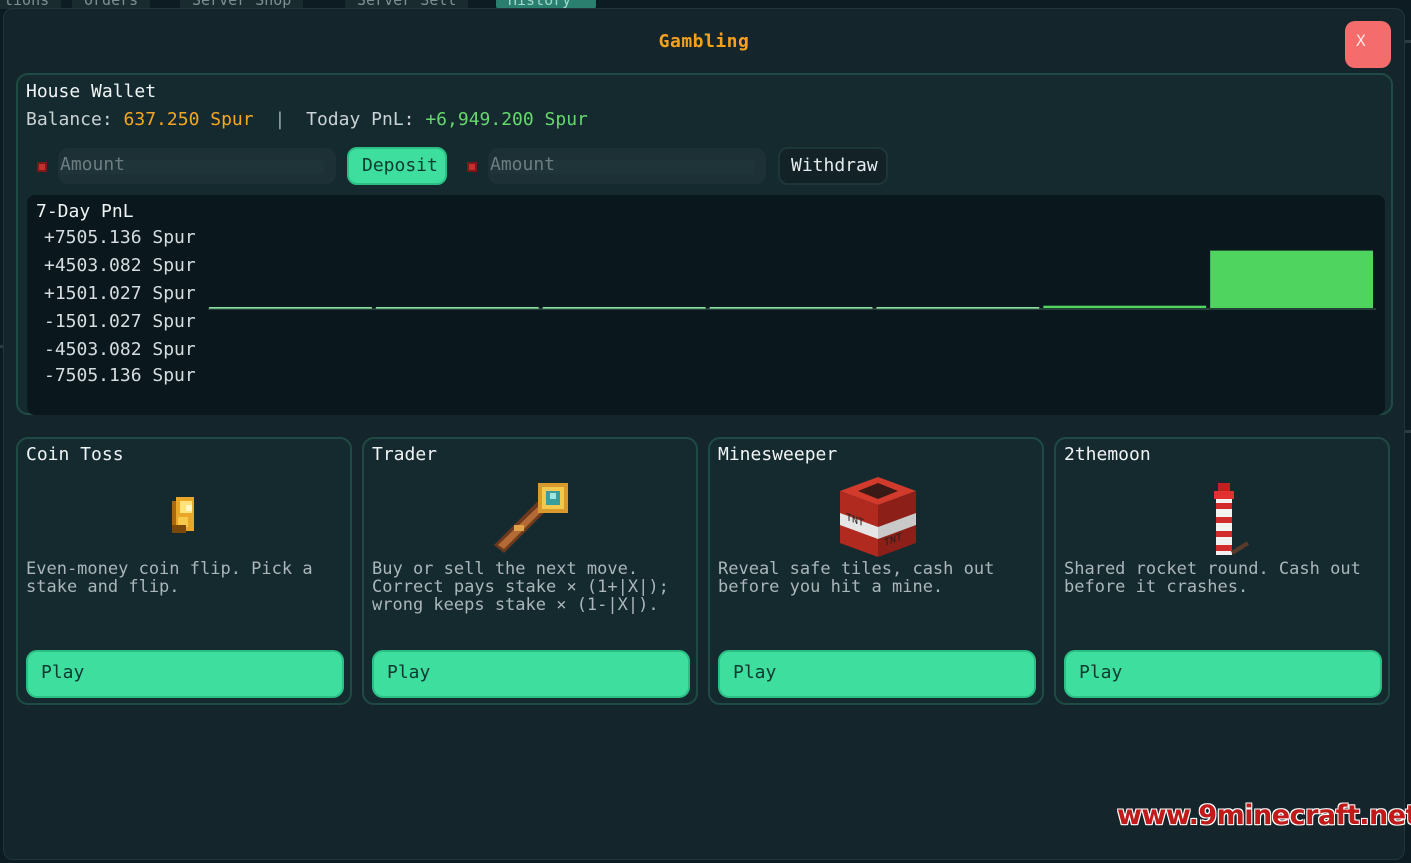 Image resolution: width=1411 pixels, height=863 pixels. Describe the element at coordinates (1368, 44) in the screenshot. I see `close-button: X` at that location.